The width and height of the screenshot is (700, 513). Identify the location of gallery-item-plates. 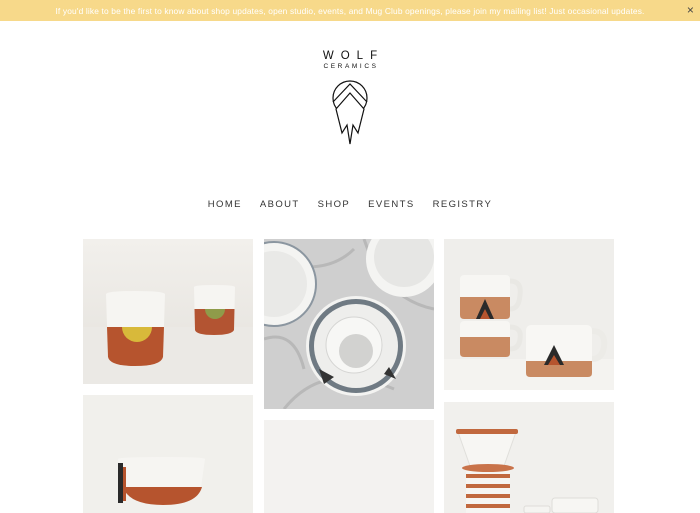
(349, 324).